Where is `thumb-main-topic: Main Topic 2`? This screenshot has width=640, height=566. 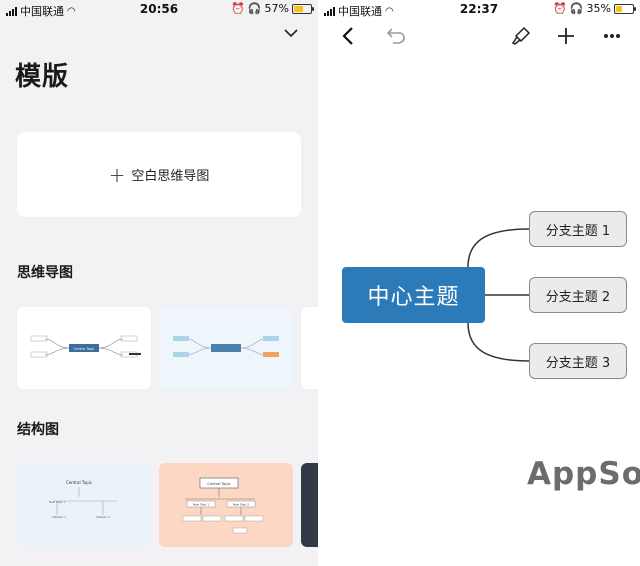
thumb-main-topic: Main Topic 2 is located at coordinates (241, 505).